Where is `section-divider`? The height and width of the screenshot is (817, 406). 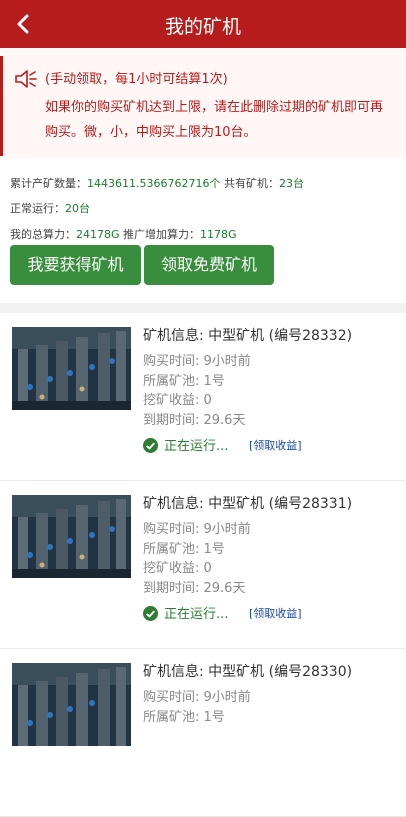
section-divider is located at coordinates (203, 308).